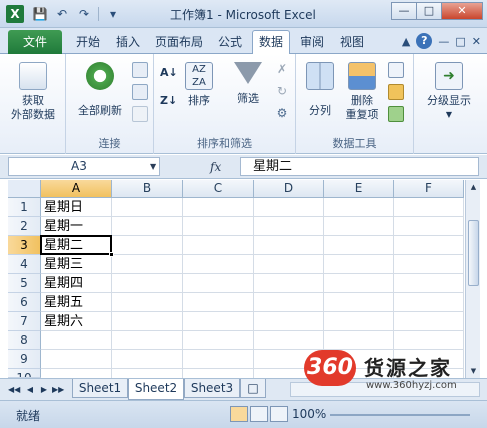 This screenshot has height=428, width=487. I want to click on first-sheet-icon: ◀◀, so click(14, 390).